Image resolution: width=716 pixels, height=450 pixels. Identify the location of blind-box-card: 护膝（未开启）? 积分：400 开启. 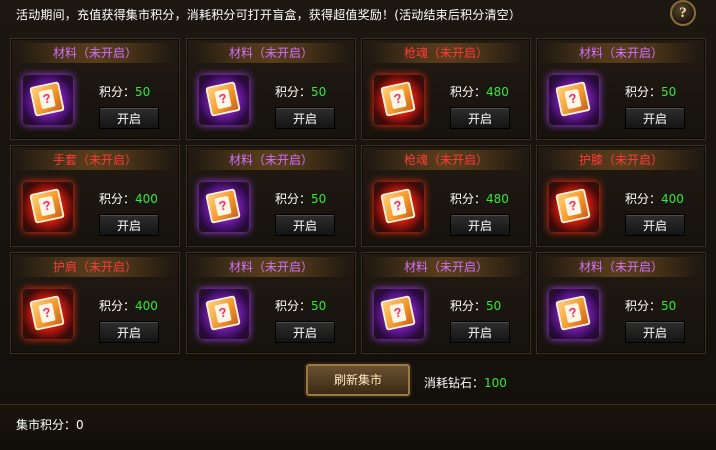
(621, 196).